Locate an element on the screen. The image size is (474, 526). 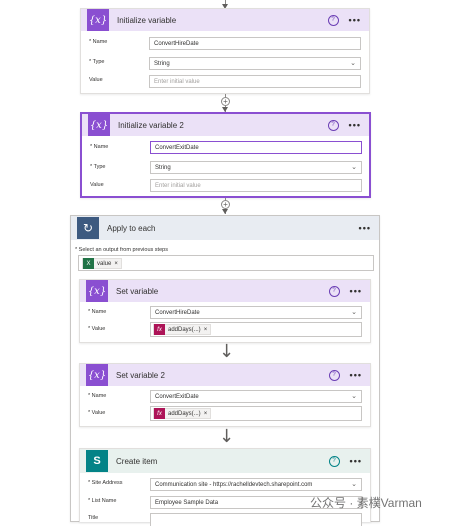
apply-to-each-header: ↻ Apply to each ••• is located at coordinates (225, 228).